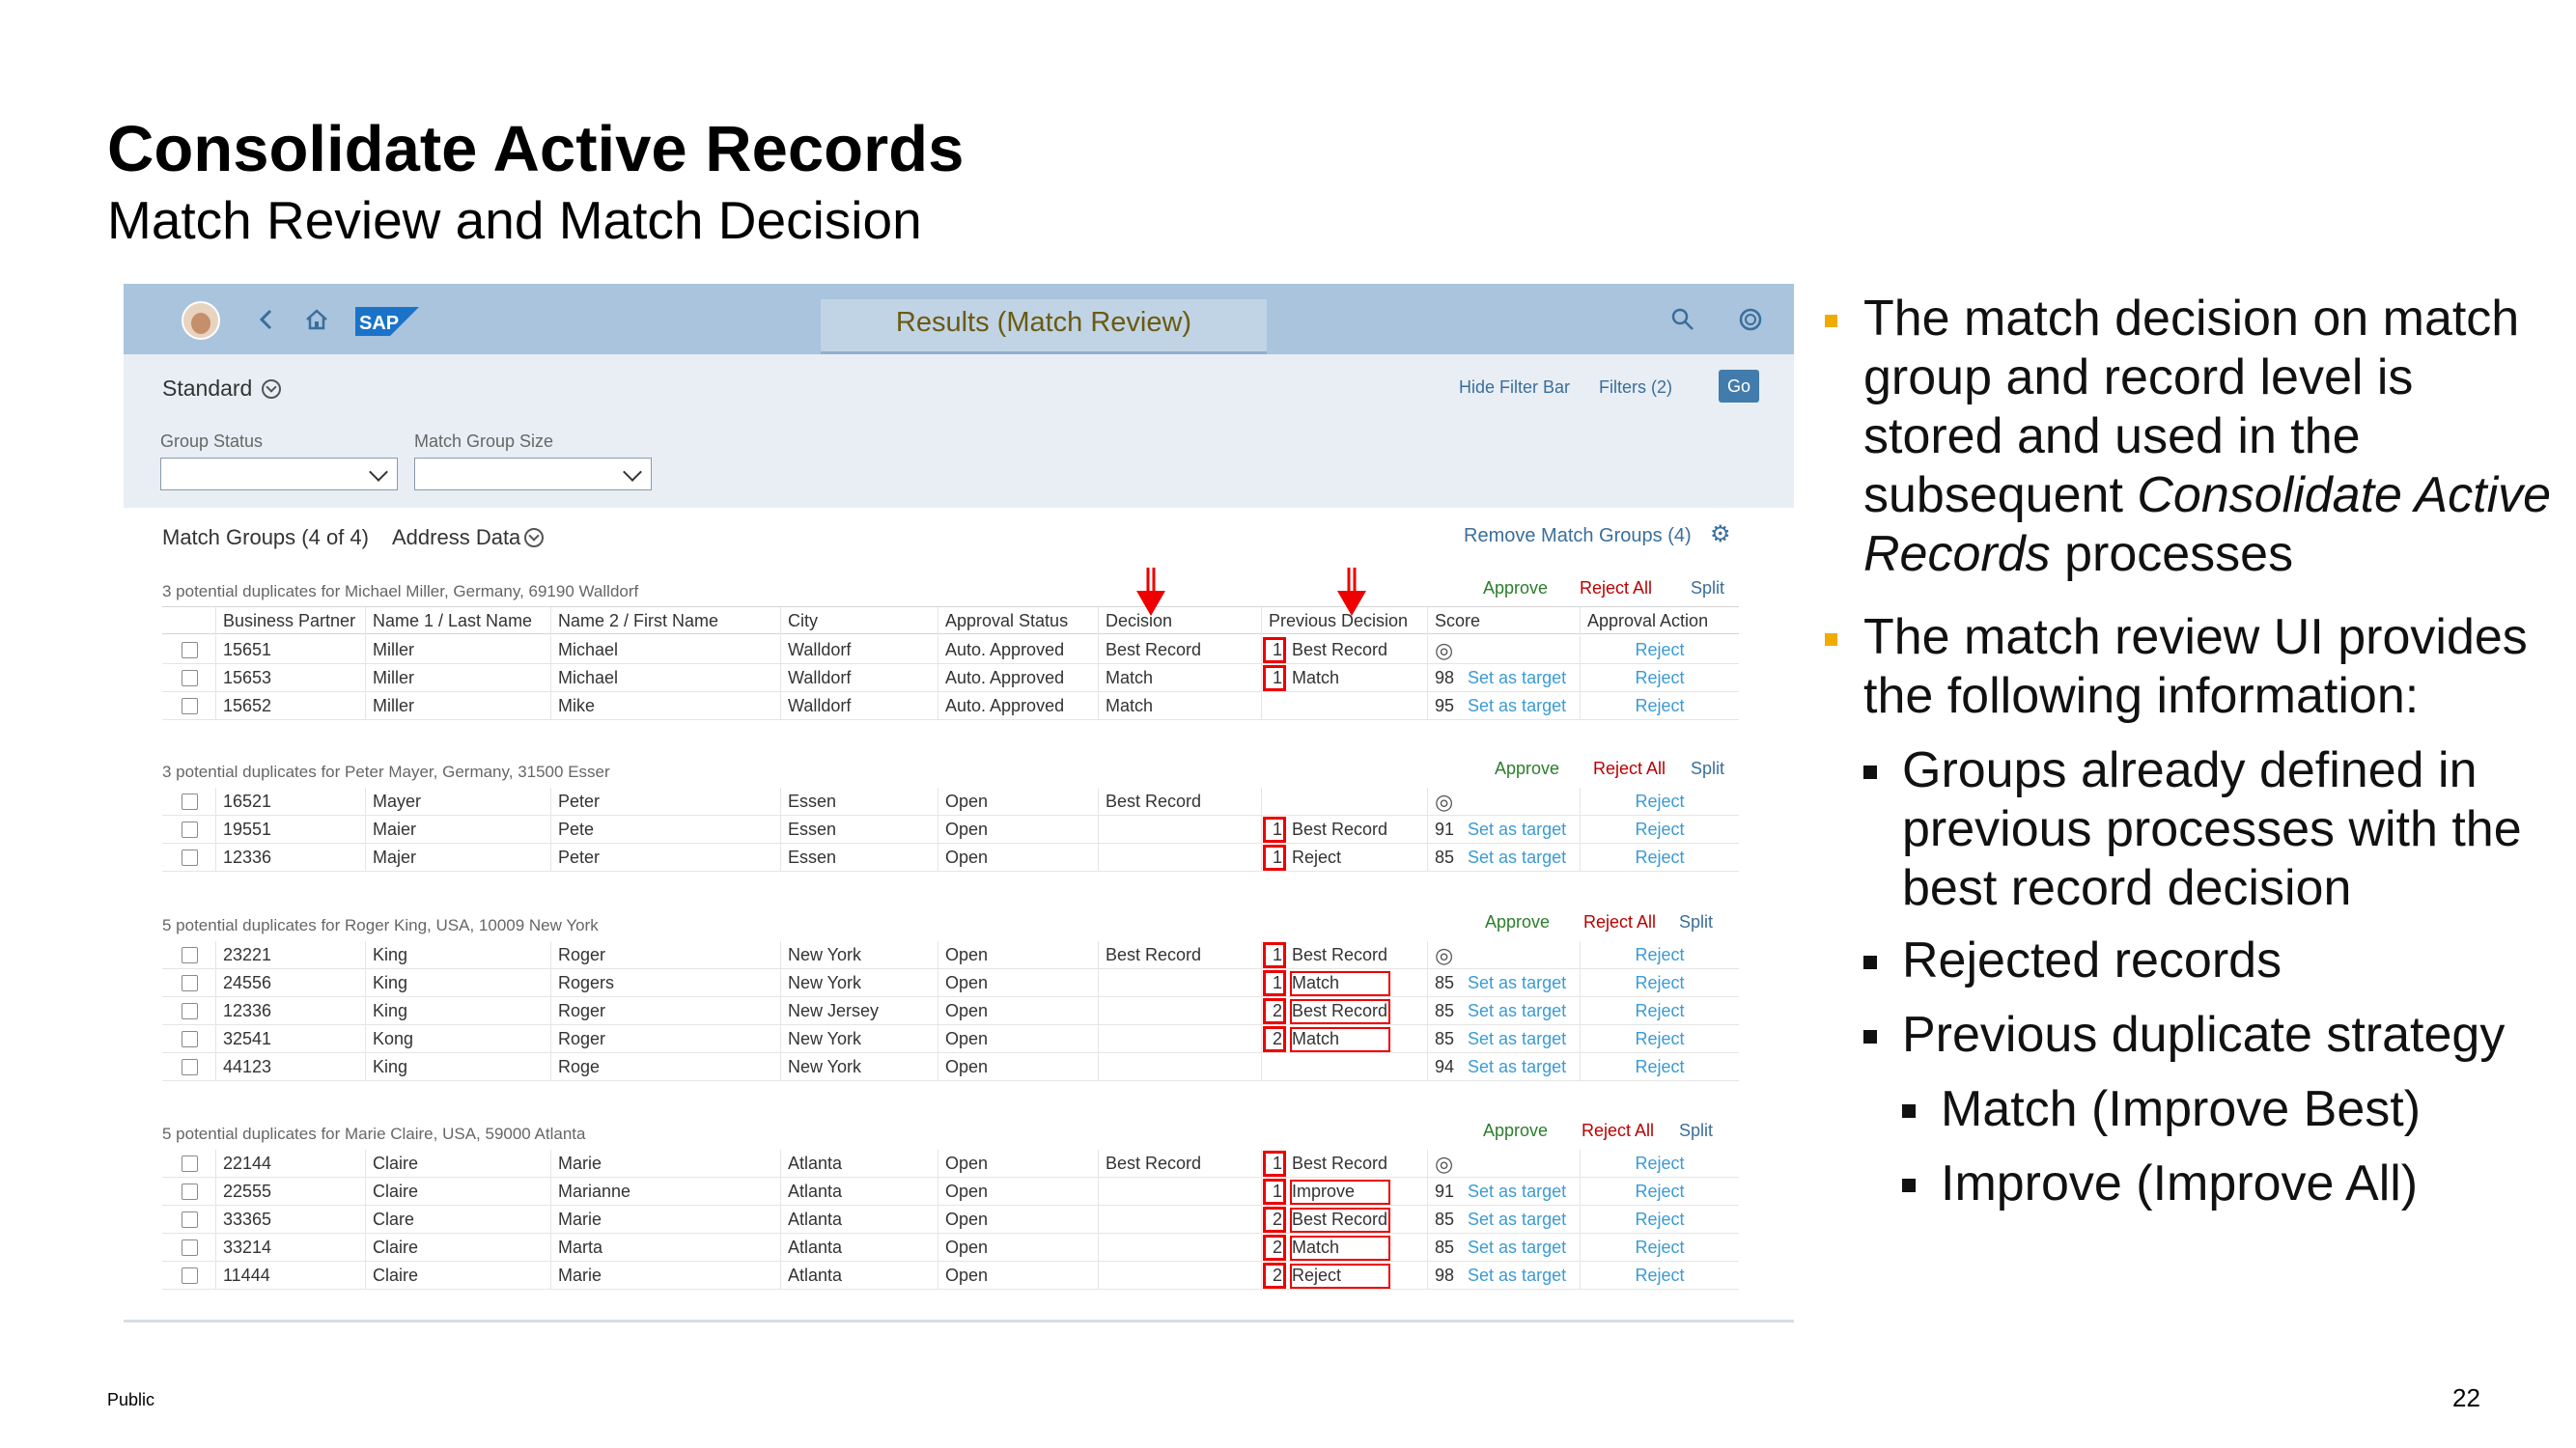 The image size is (2576, 1448). Describe the element at coordinates (469, 538) in the screenshot. I see `address-data-selector: Address Data` at that location.